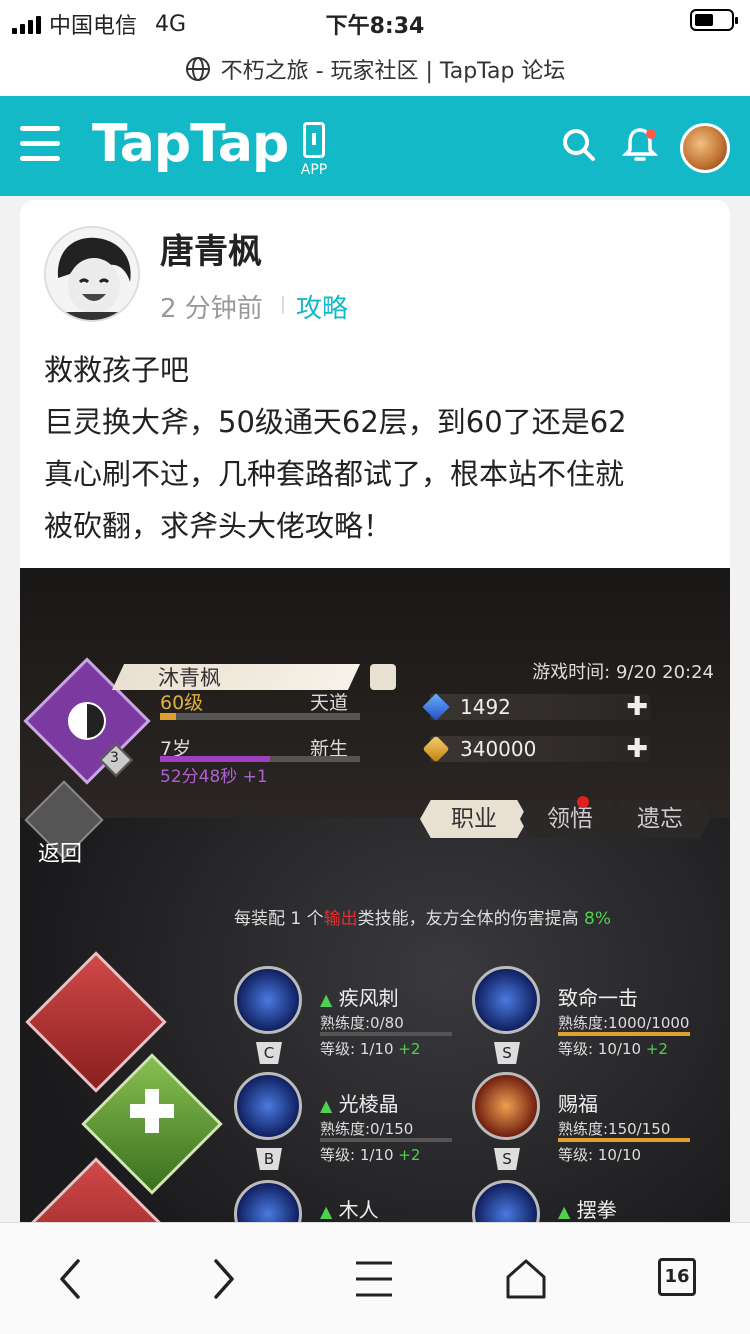 Image resolution: width=750 pixels, height=1334 pixels. What do you see at coordinates (623, 672) in the screenshot?
I see `game-time: 游戏时间: 9/20 20:24` at bounding box center [623, 672].